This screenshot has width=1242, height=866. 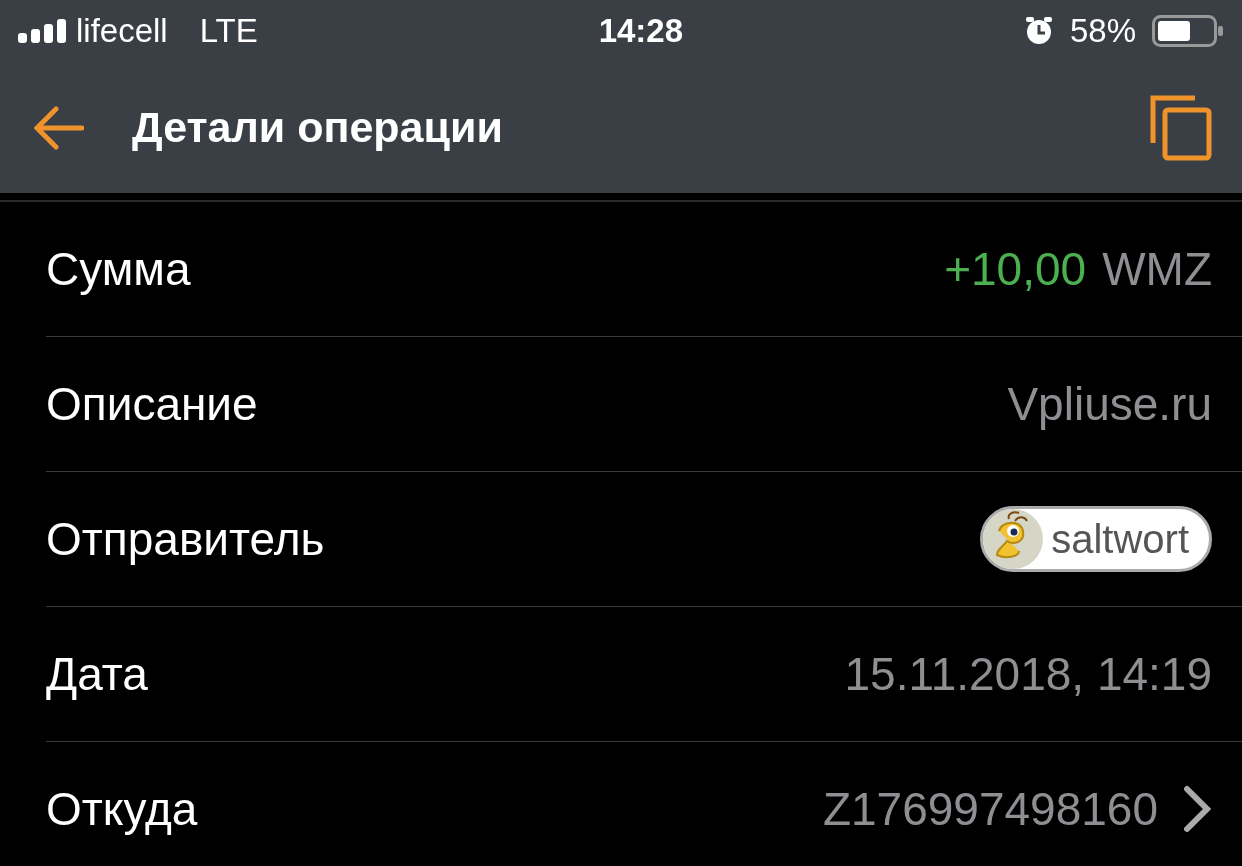 I want to click on avatar-icon, so click(x=1013, y=539).